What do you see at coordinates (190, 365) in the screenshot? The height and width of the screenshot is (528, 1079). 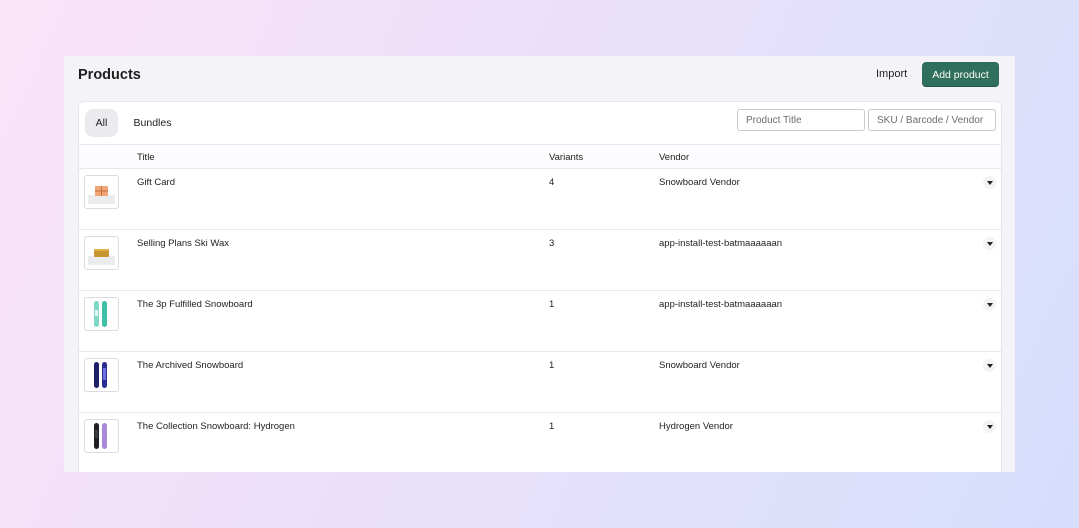 I see `product-title: The Archived Snowboard` at bounding box center [190, 365].